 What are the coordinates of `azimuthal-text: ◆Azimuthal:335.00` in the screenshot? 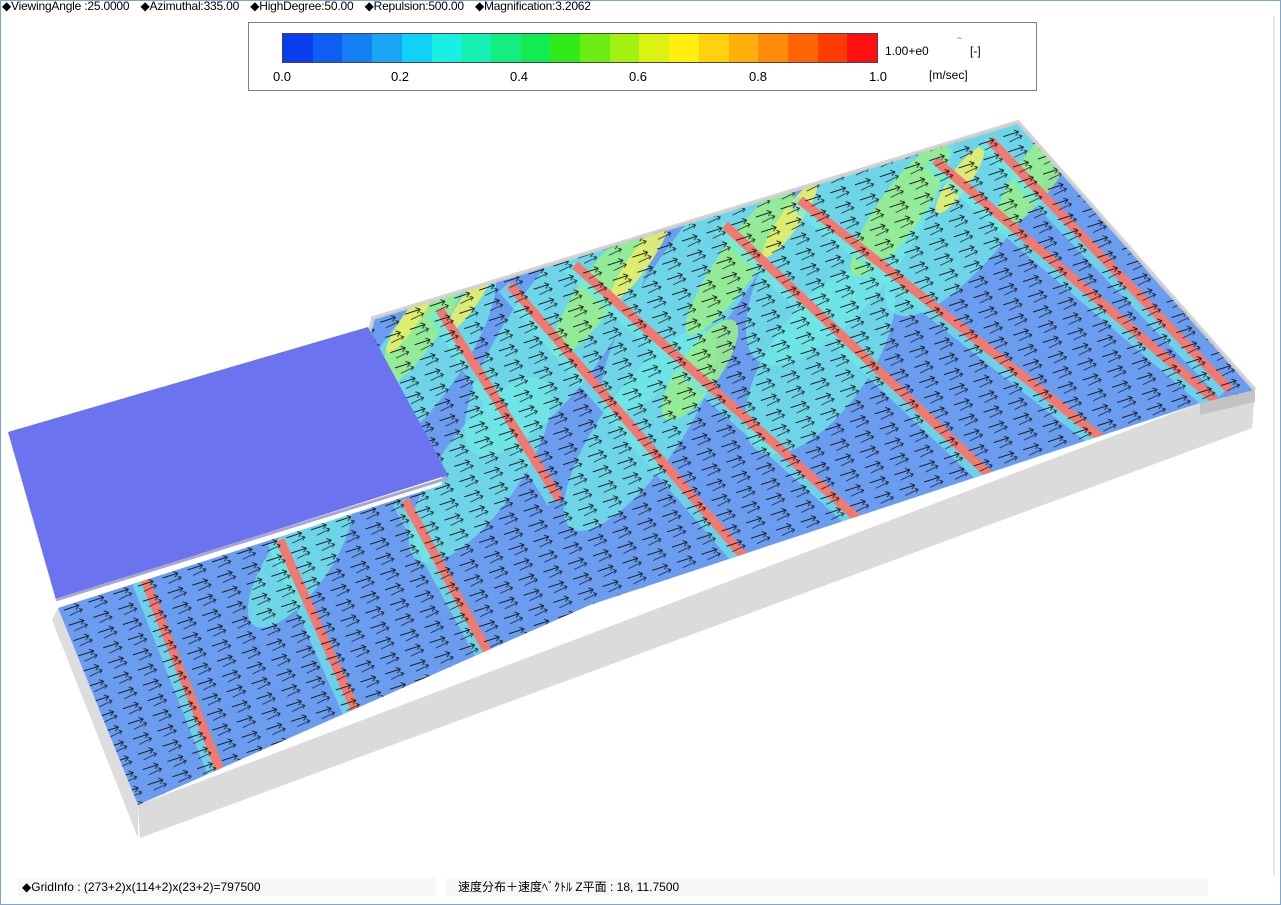 It's located at (190, 6).